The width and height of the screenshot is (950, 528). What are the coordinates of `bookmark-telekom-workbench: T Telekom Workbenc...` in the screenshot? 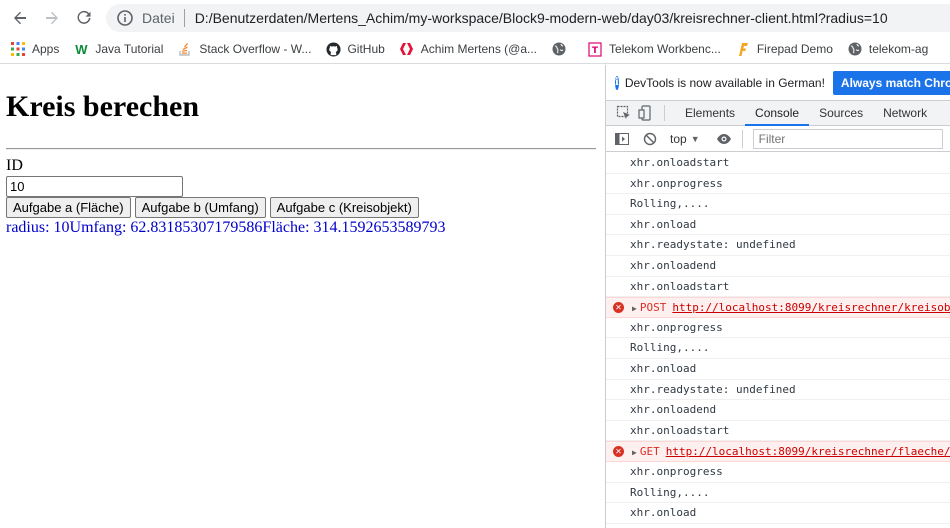 It's located at (654, 49).